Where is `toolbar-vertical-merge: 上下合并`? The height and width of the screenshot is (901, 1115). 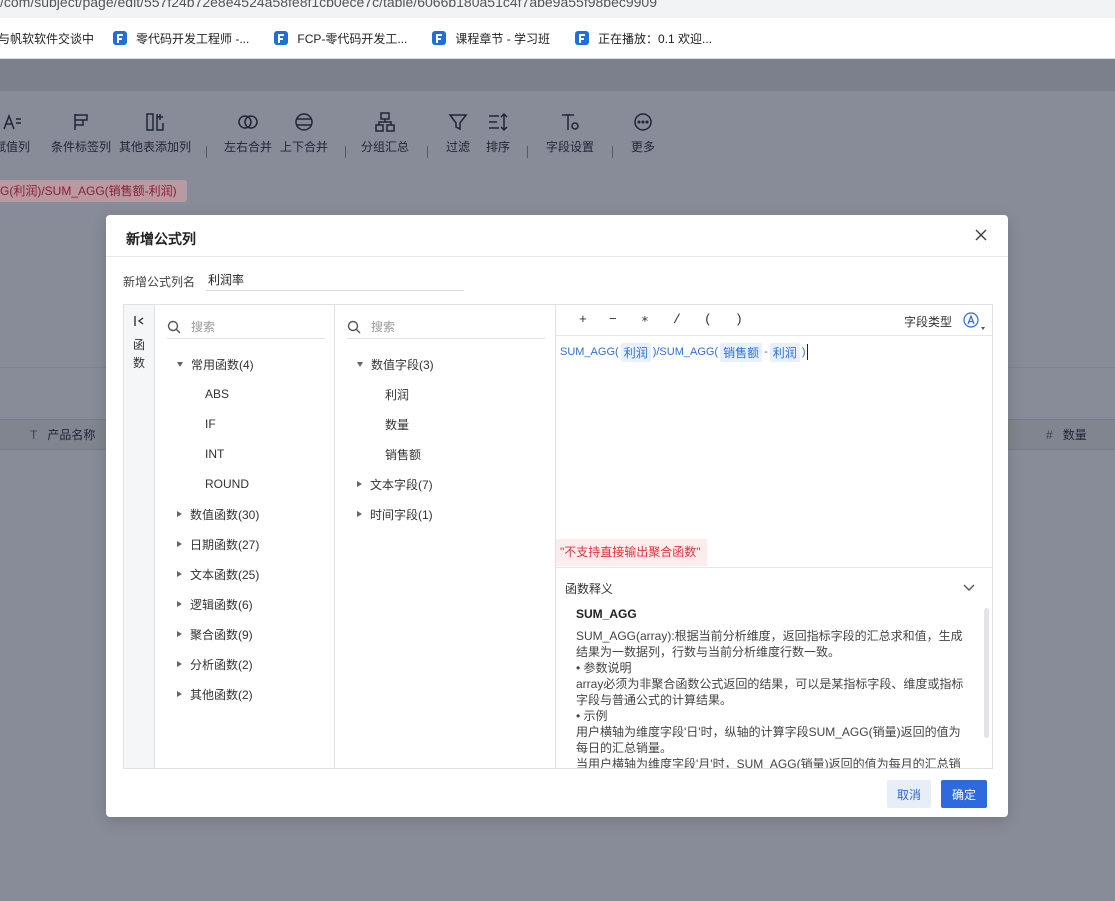
toolbar-vertical-merge: 上下合并 is located at coordinates (304, 133).